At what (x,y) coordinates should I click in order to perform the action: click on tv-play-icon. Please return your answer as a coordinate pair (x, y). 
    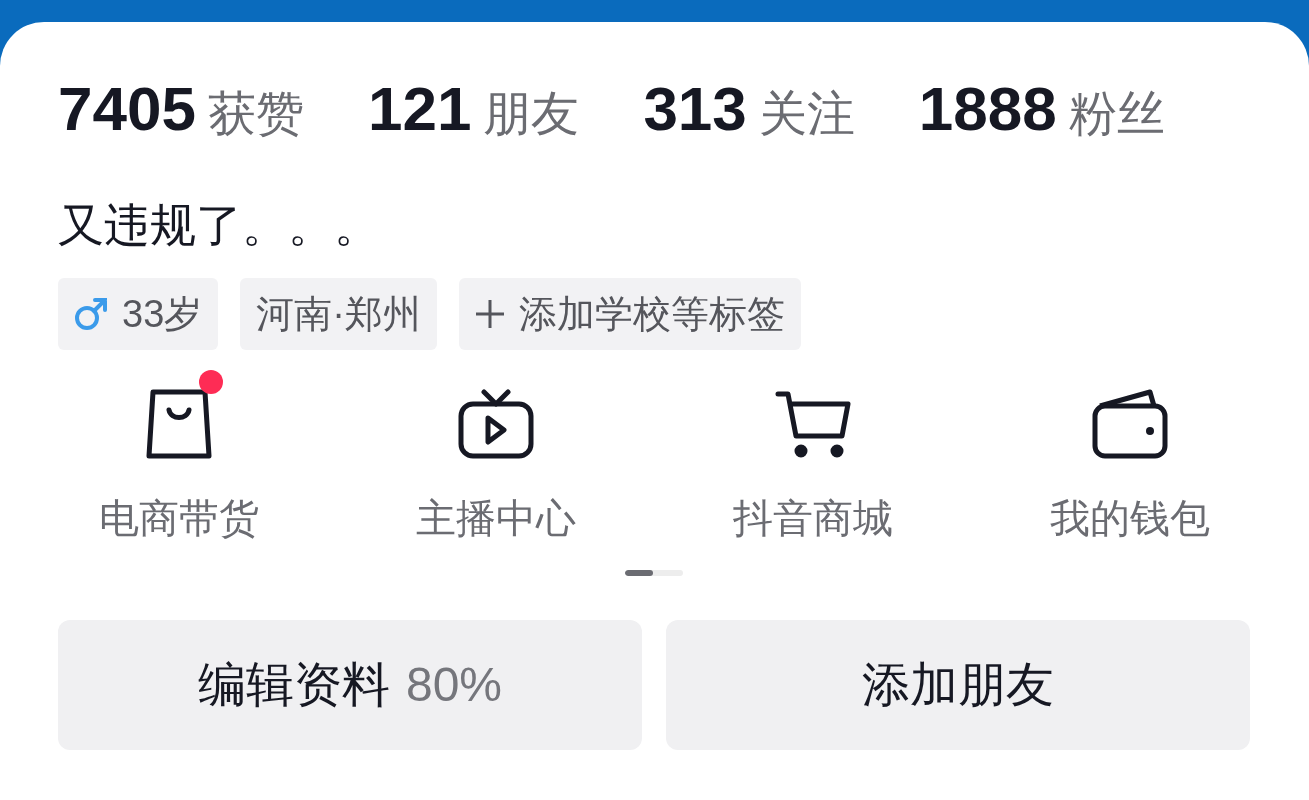
    Looking at the image, I should click on (495, 424).